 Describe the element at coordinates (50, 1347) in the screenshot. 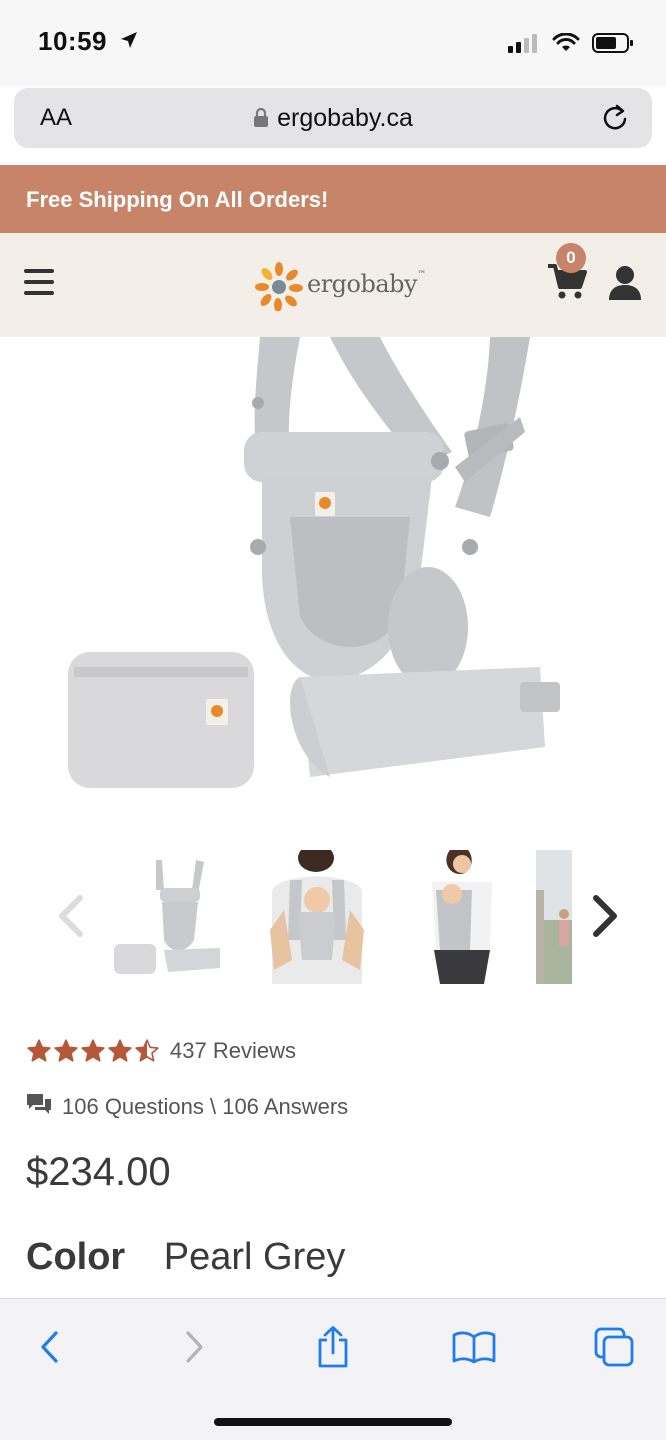

I see `back-icon` at that location.